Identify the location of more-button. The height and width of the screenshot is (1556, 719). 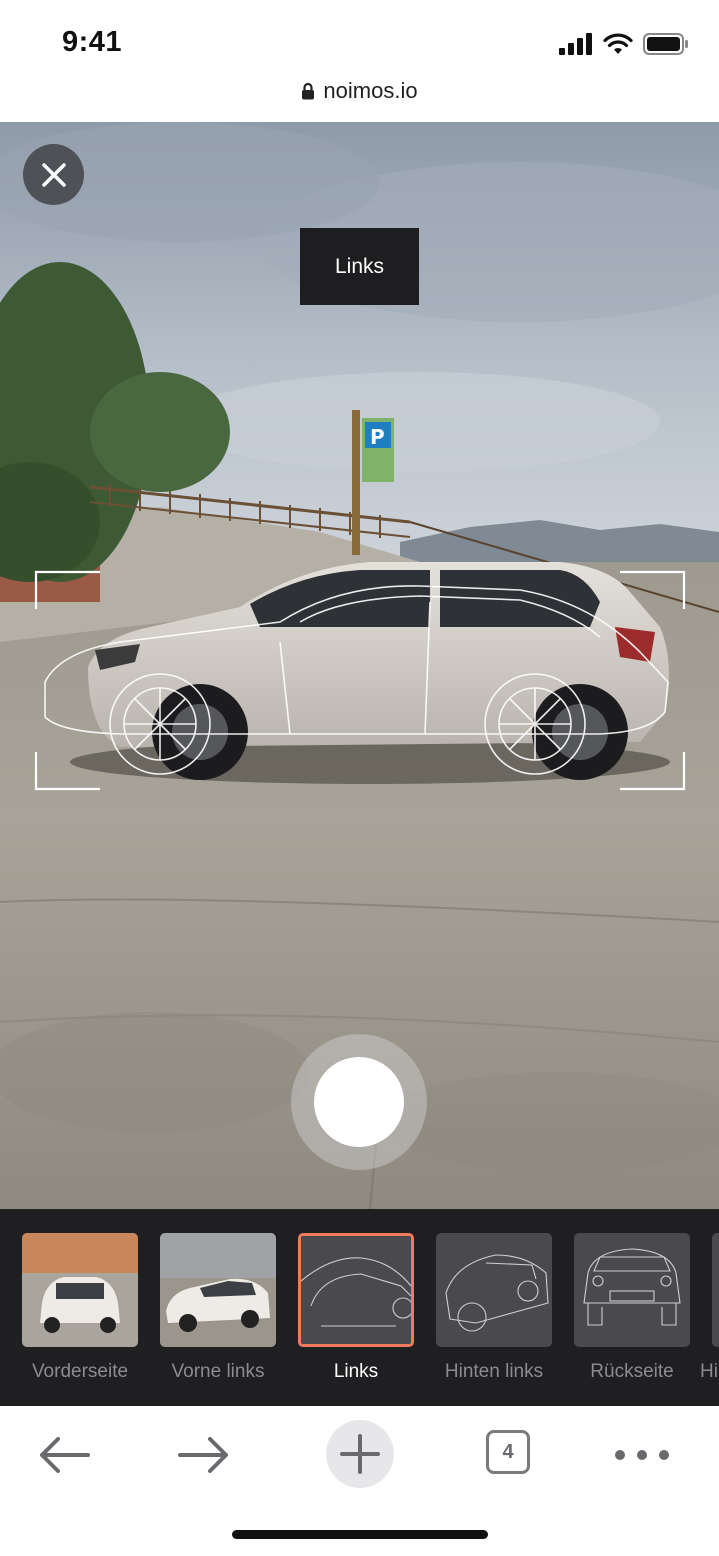
(642, 1455).